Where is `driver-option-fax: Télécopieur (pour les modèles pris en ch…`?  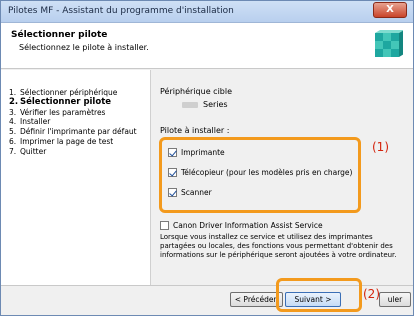
driver-option-fax: Télécopieur (pour les modèles pris en ch… is located at coordinates (260, 172).